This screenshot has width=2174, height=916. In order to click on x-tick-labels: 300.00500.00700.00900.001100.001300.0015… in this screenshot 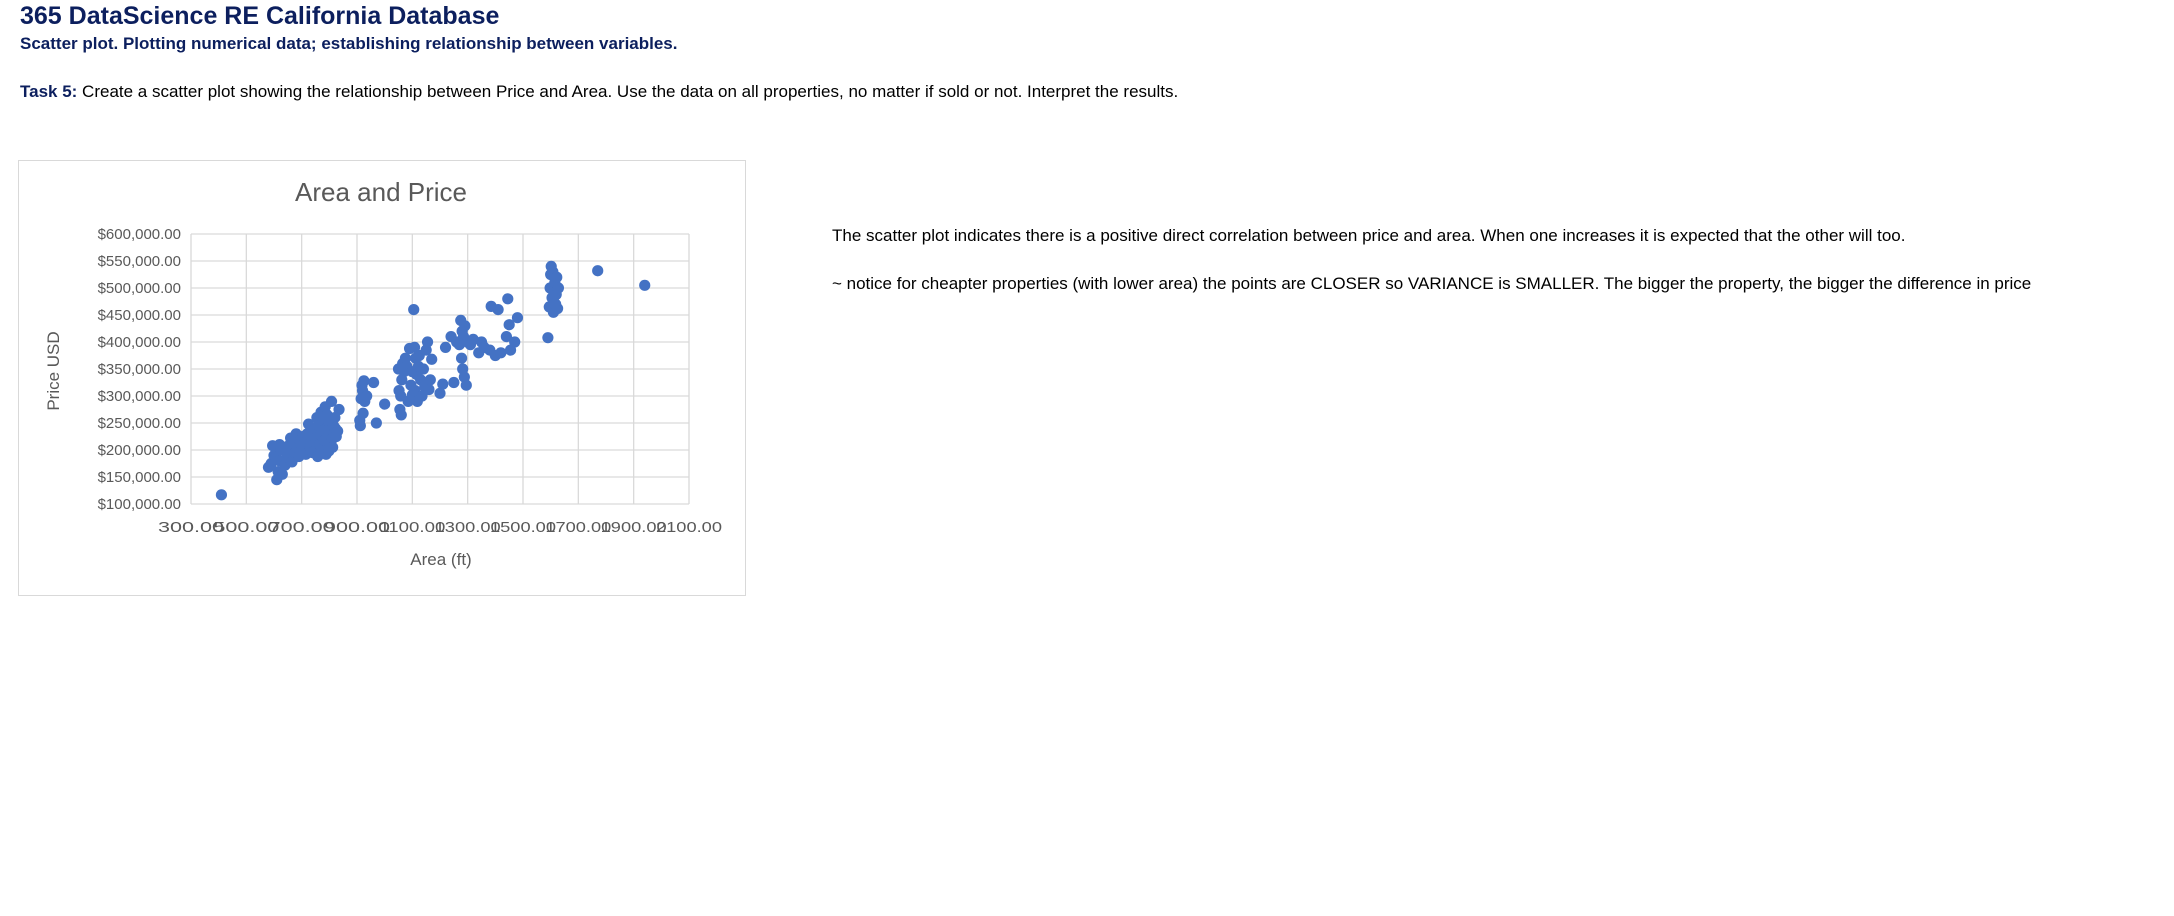, I will do `click(440, 527)`.